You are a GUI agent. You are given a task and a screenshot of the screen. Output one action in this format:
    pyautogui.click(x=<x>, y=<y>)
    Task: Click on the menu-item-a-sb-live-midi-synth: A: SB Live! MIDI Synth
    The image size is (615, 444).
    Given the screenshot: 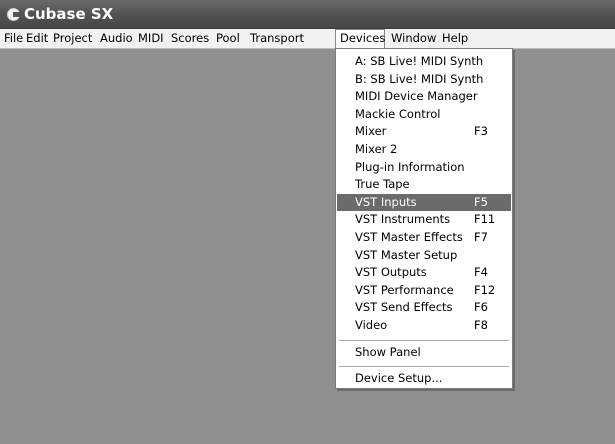 What is the action you would take?
    pyautogui.click(x=424, y=62)
    